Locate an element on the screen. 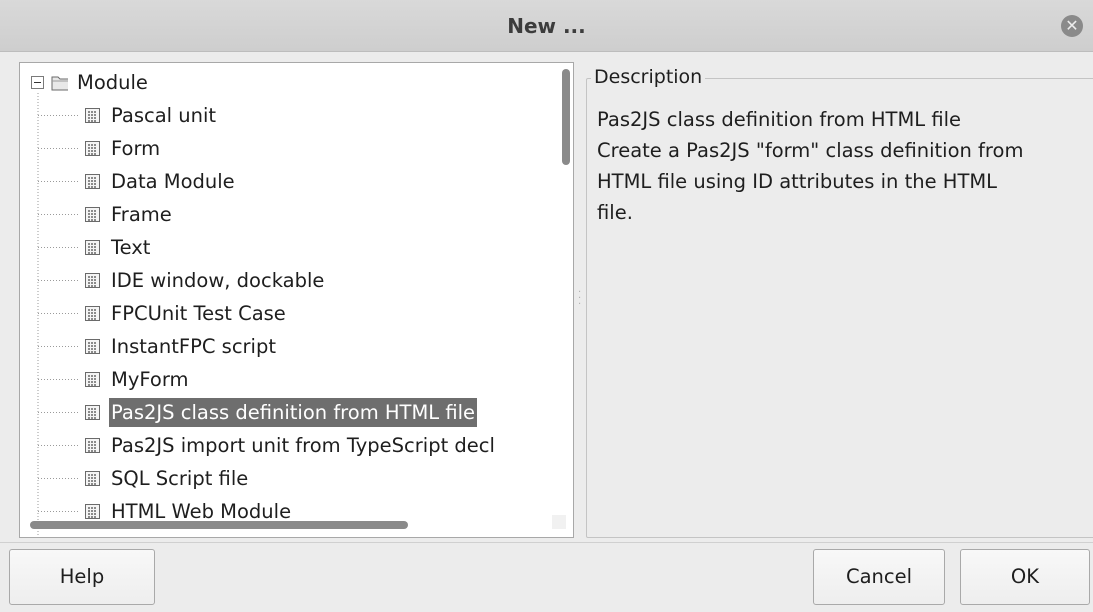  tree-item: Pascal unit is located at coordinates (290, 115).